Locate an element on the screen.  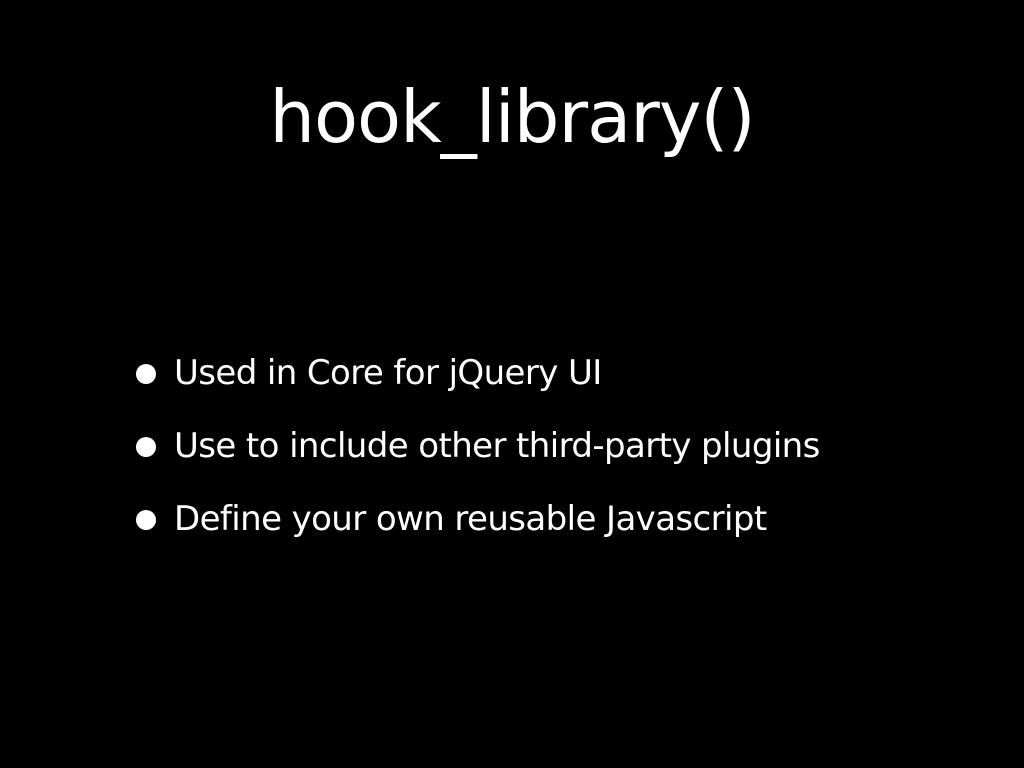
bullet-text: Use to include other third-party plugins is located at coordinates (497, 446).